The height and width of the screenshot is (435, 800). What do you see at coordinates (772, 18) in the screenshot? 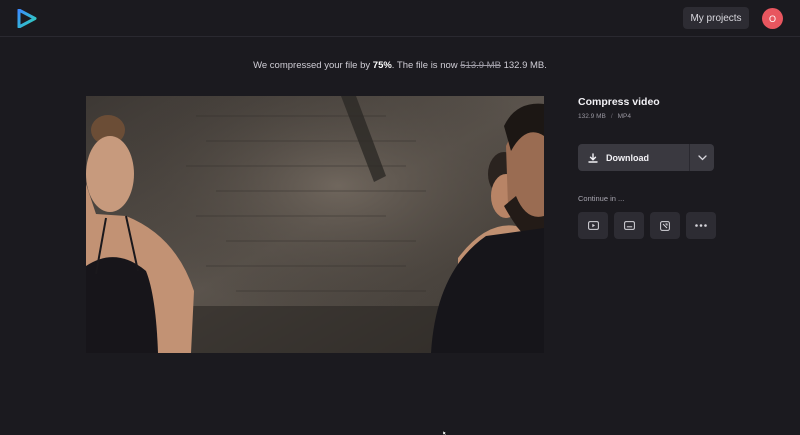
I see `avatar: O` at bounding box center [772, 18].